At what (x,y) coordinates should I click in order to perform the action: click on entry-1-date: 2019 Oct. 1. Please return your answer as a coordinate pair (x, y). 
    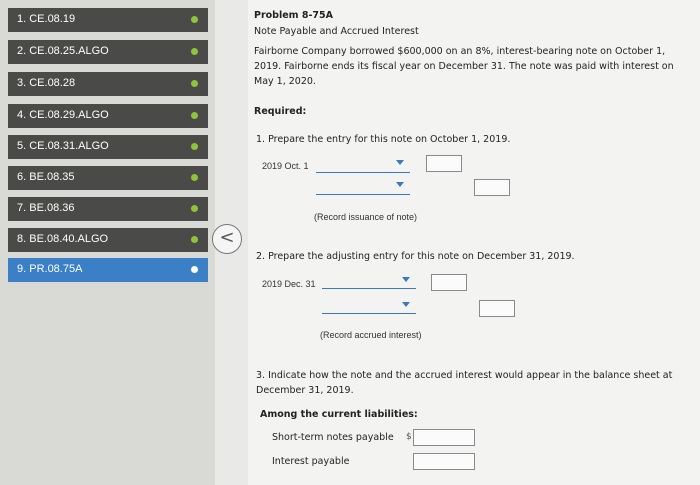
    Looking at the image, I should click on (285, 166).